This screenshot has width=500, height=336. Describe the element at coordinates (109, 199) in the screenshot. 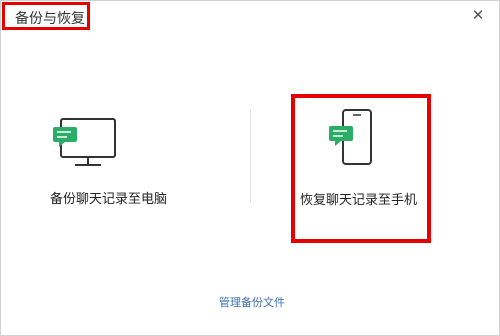

I see `backup-to-computer-label: 备份聊天记录至电脑` at that location.